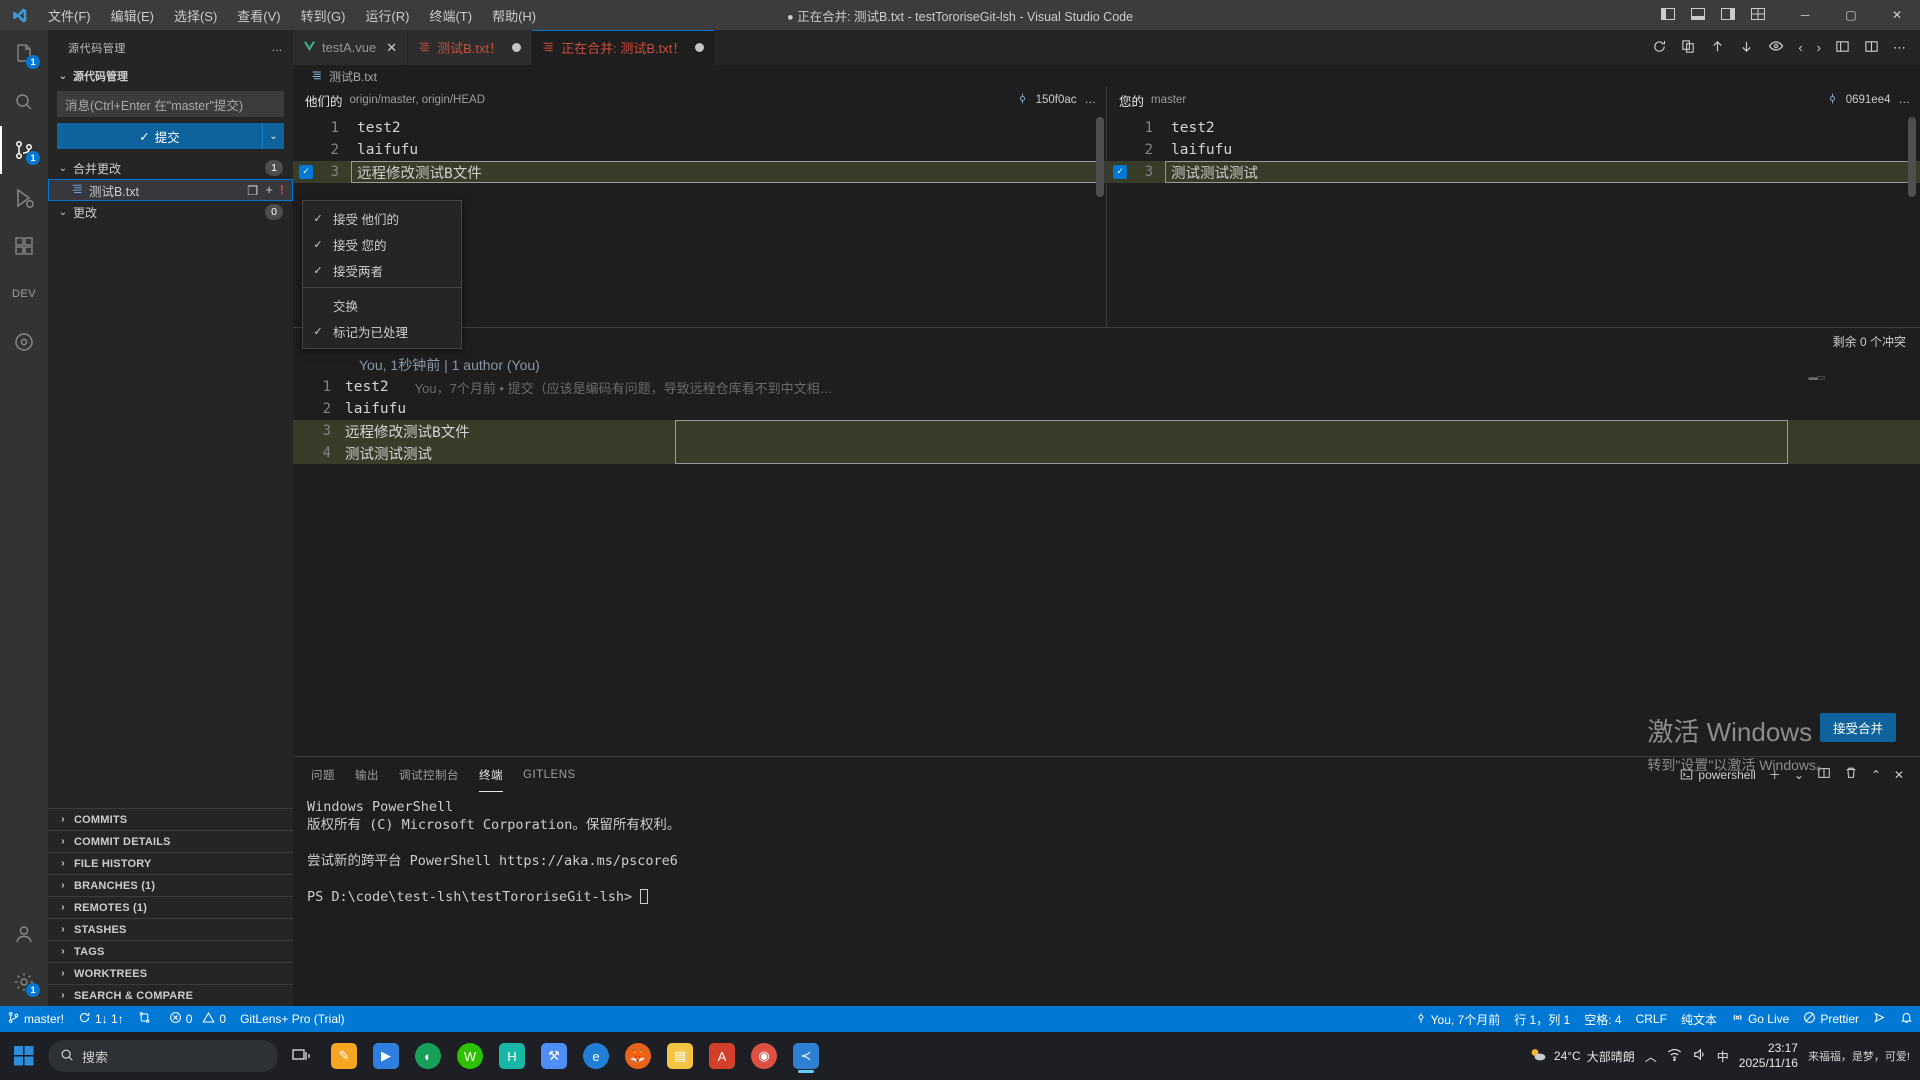 This screenshot has width=1920, height=1080. I want to click on scm-file-row: 测试B.txt ❐ + !, so click(170, 190).